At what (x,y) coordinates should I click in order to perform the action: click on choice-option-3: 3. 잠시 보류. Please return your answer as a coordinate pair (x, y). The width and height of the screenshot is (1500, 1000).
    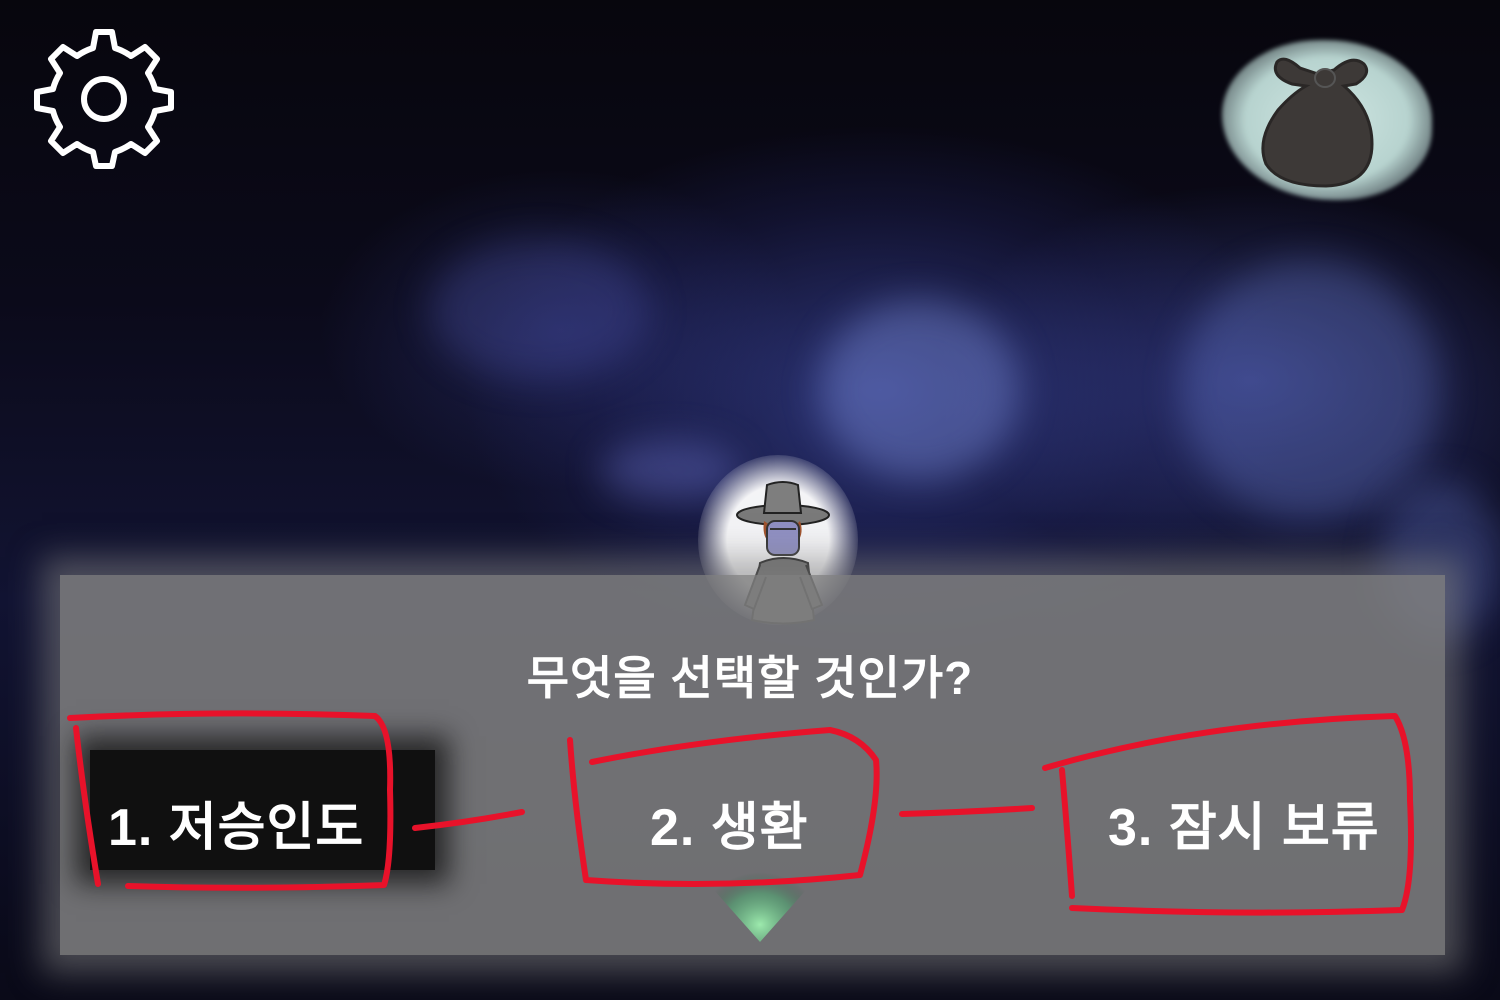
    Looking at the image, I should click on (1230, 815).